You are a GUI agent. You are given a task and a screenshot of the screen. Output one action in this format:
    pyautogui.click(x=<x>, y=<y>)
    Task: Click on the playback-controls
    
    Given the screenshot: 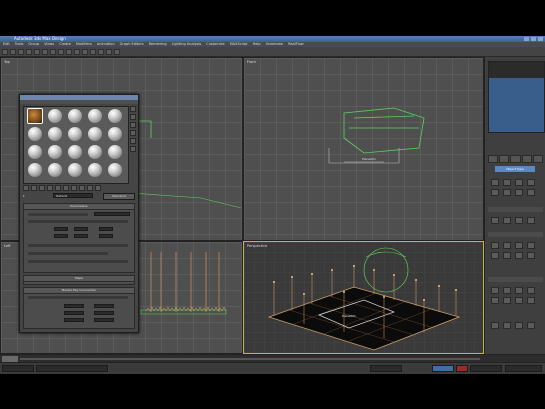 What is the action you would take?
    pyautogui.click(x=523, y=368)
    